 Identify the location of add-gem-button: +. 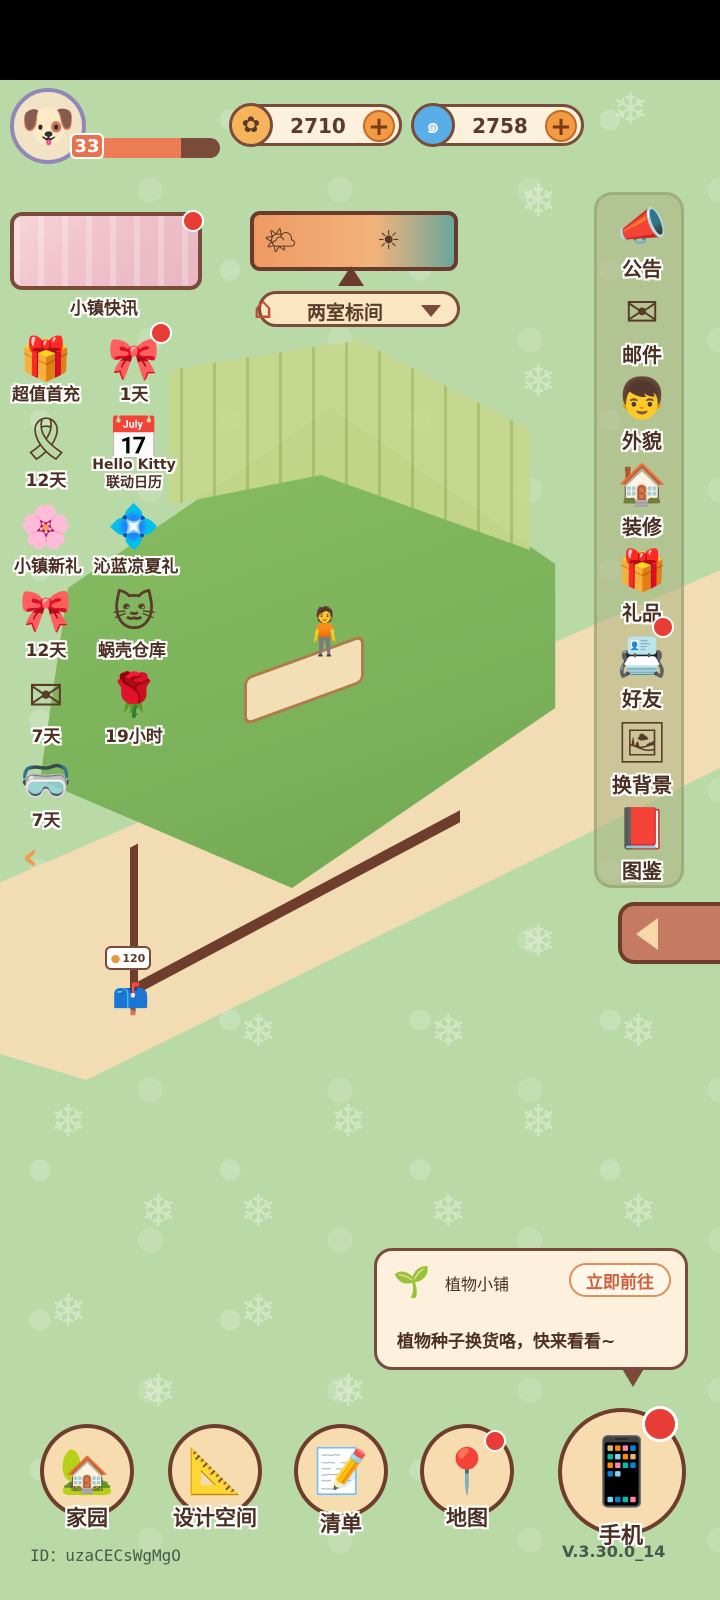
(561, 126).